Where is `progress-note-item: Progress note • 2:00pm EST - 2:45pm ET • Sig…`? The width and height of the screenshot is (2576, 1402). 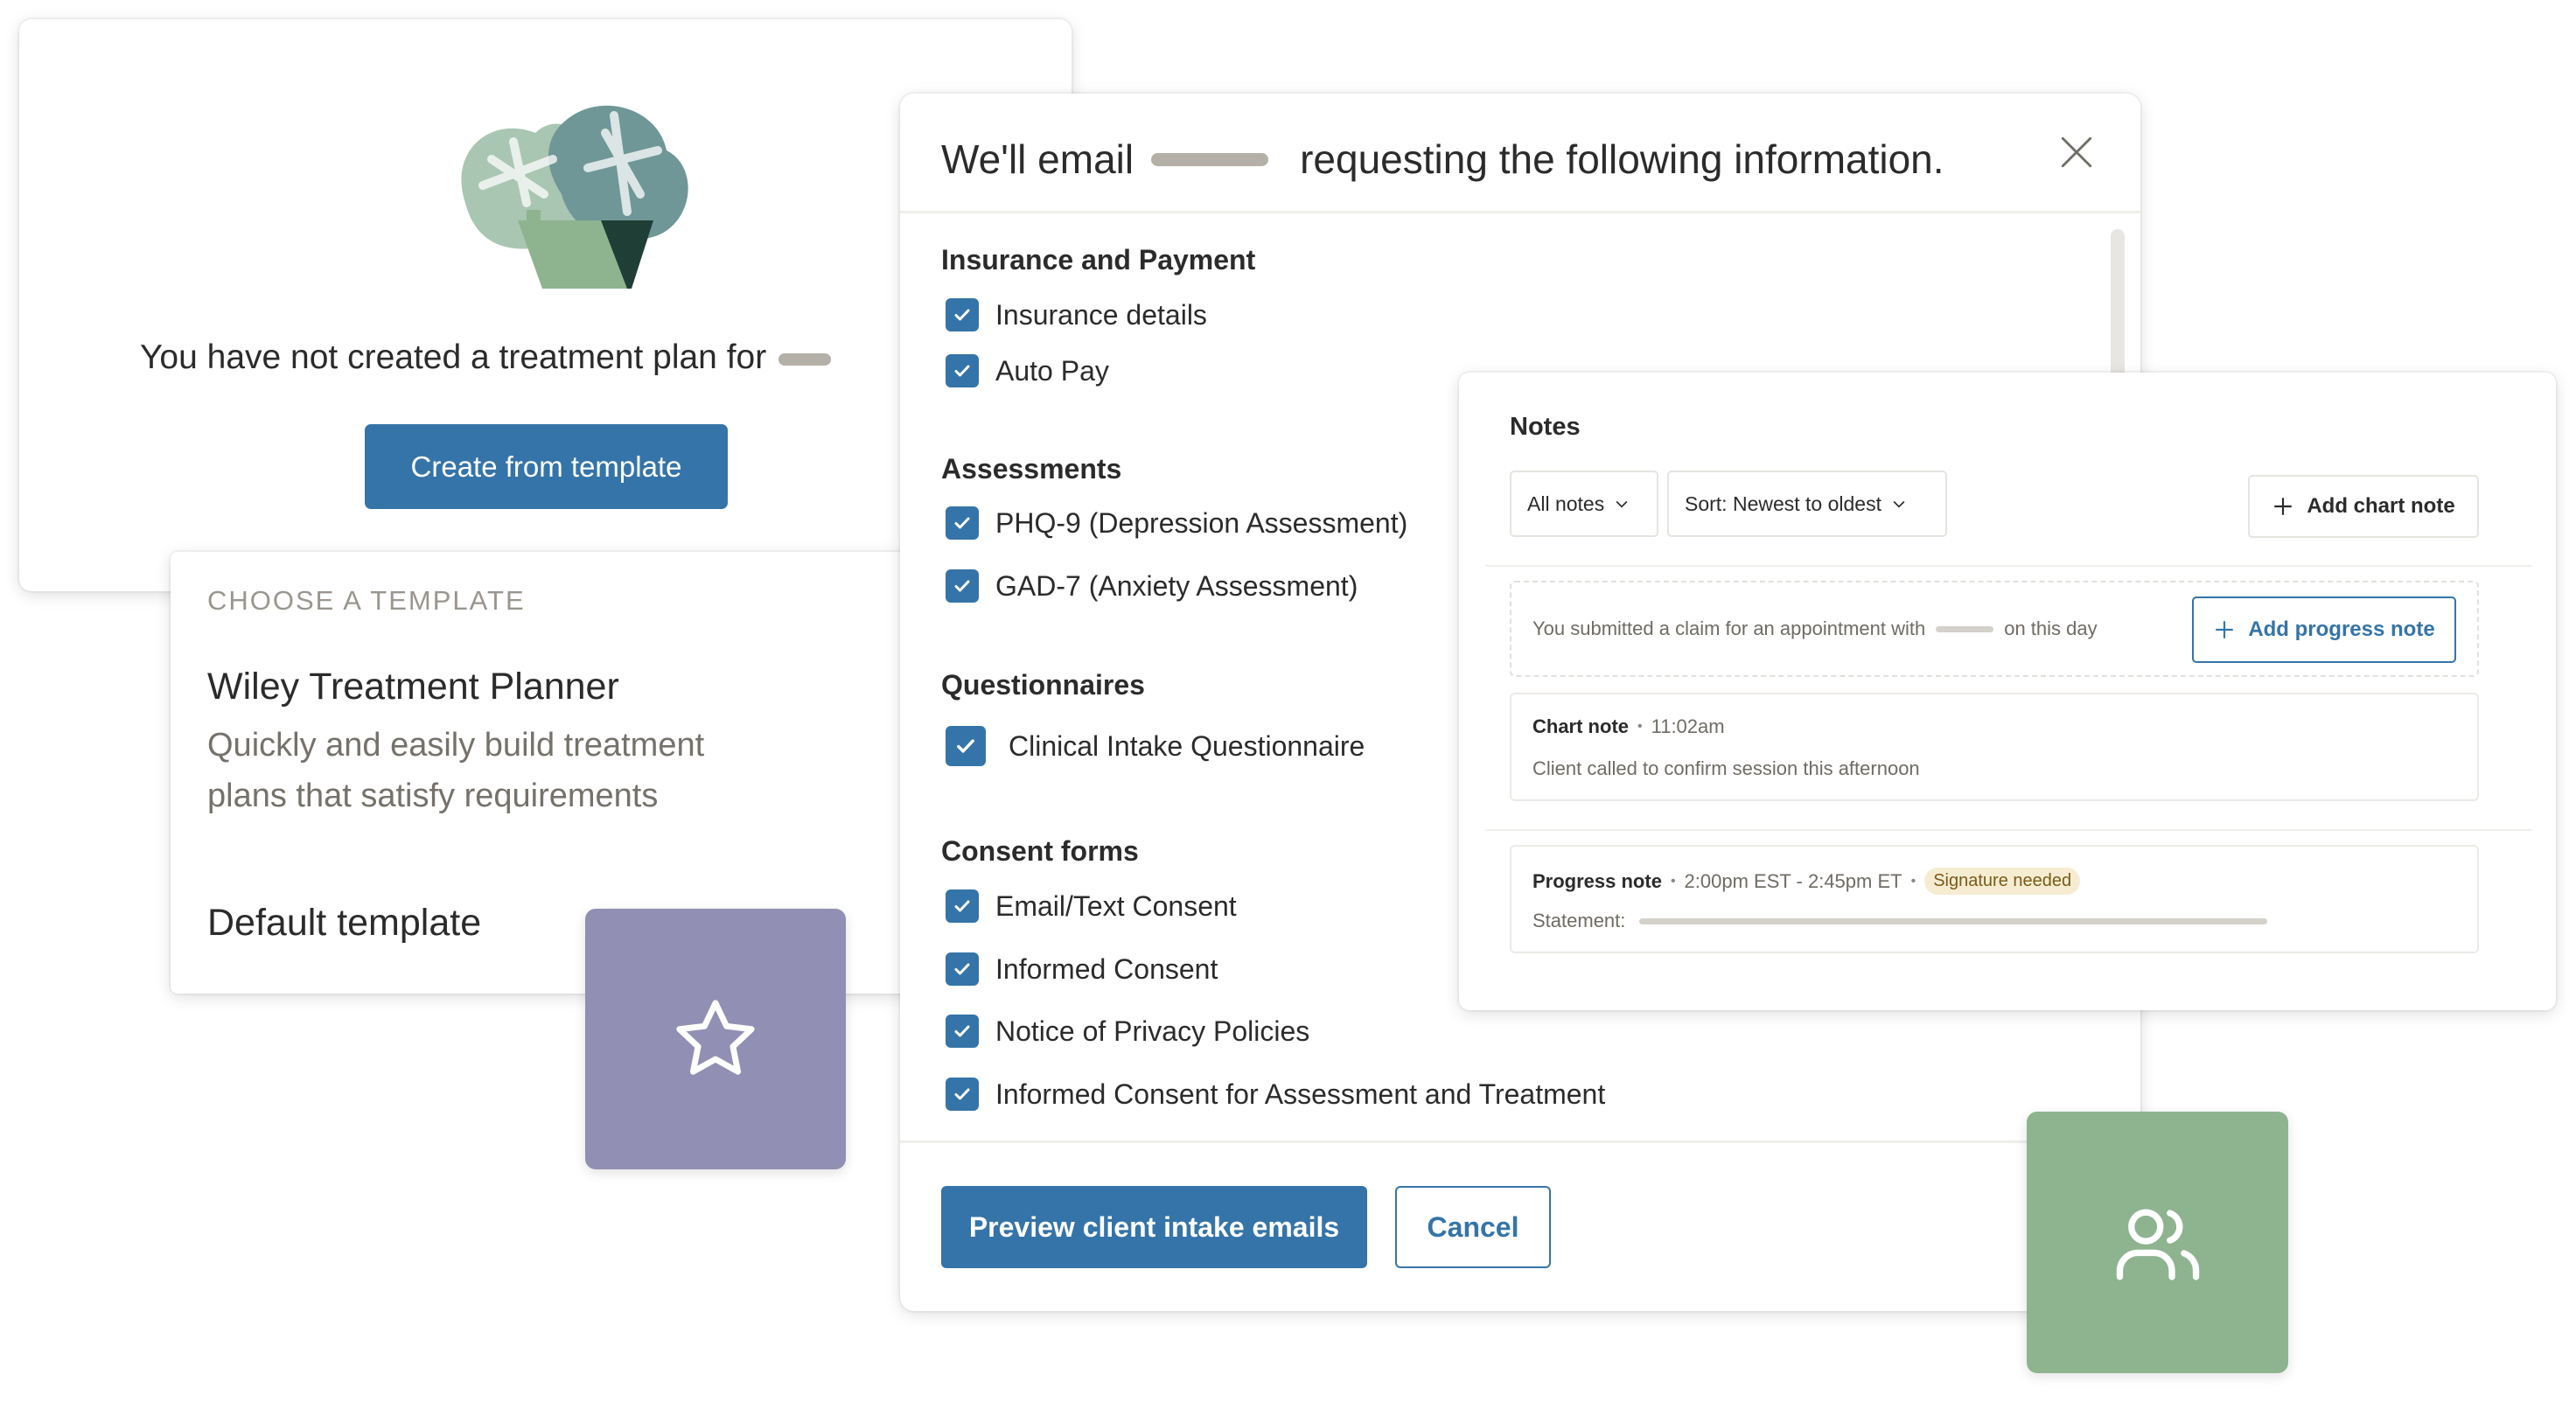
progress-note-item: Progress note • 2:00pm EST - 2:45pm ET • Sig… is located at coordinates (1994, 899).